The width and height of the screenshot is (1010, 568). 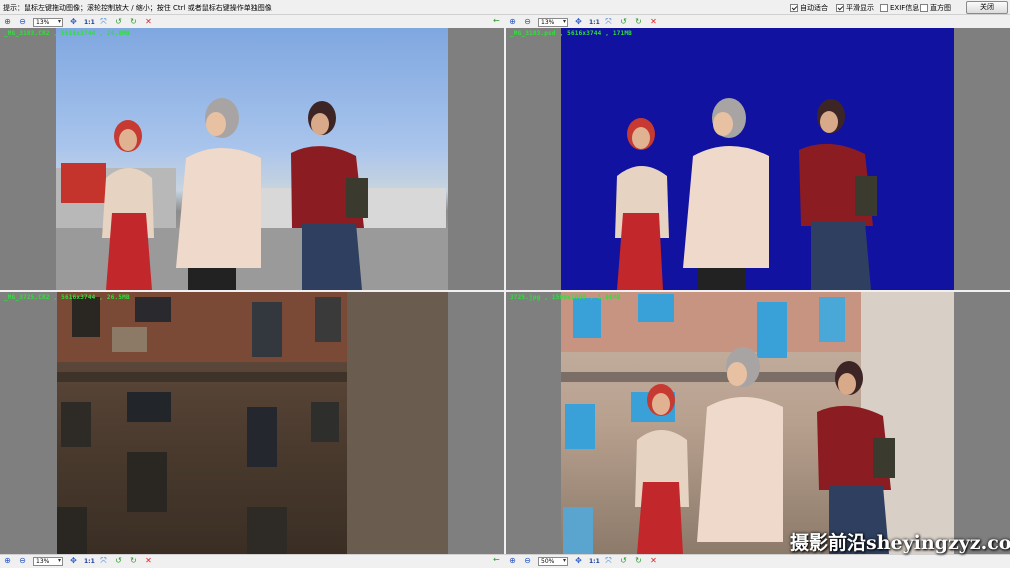 What do you see at coordinates (81, 561) in the screenshot?
I see `toolbar-bottom-left: ⊕ ⊖ 13% ✥ 1:1 ⤧ ↺ ↻ ✕` at bounding box center [81, 561].